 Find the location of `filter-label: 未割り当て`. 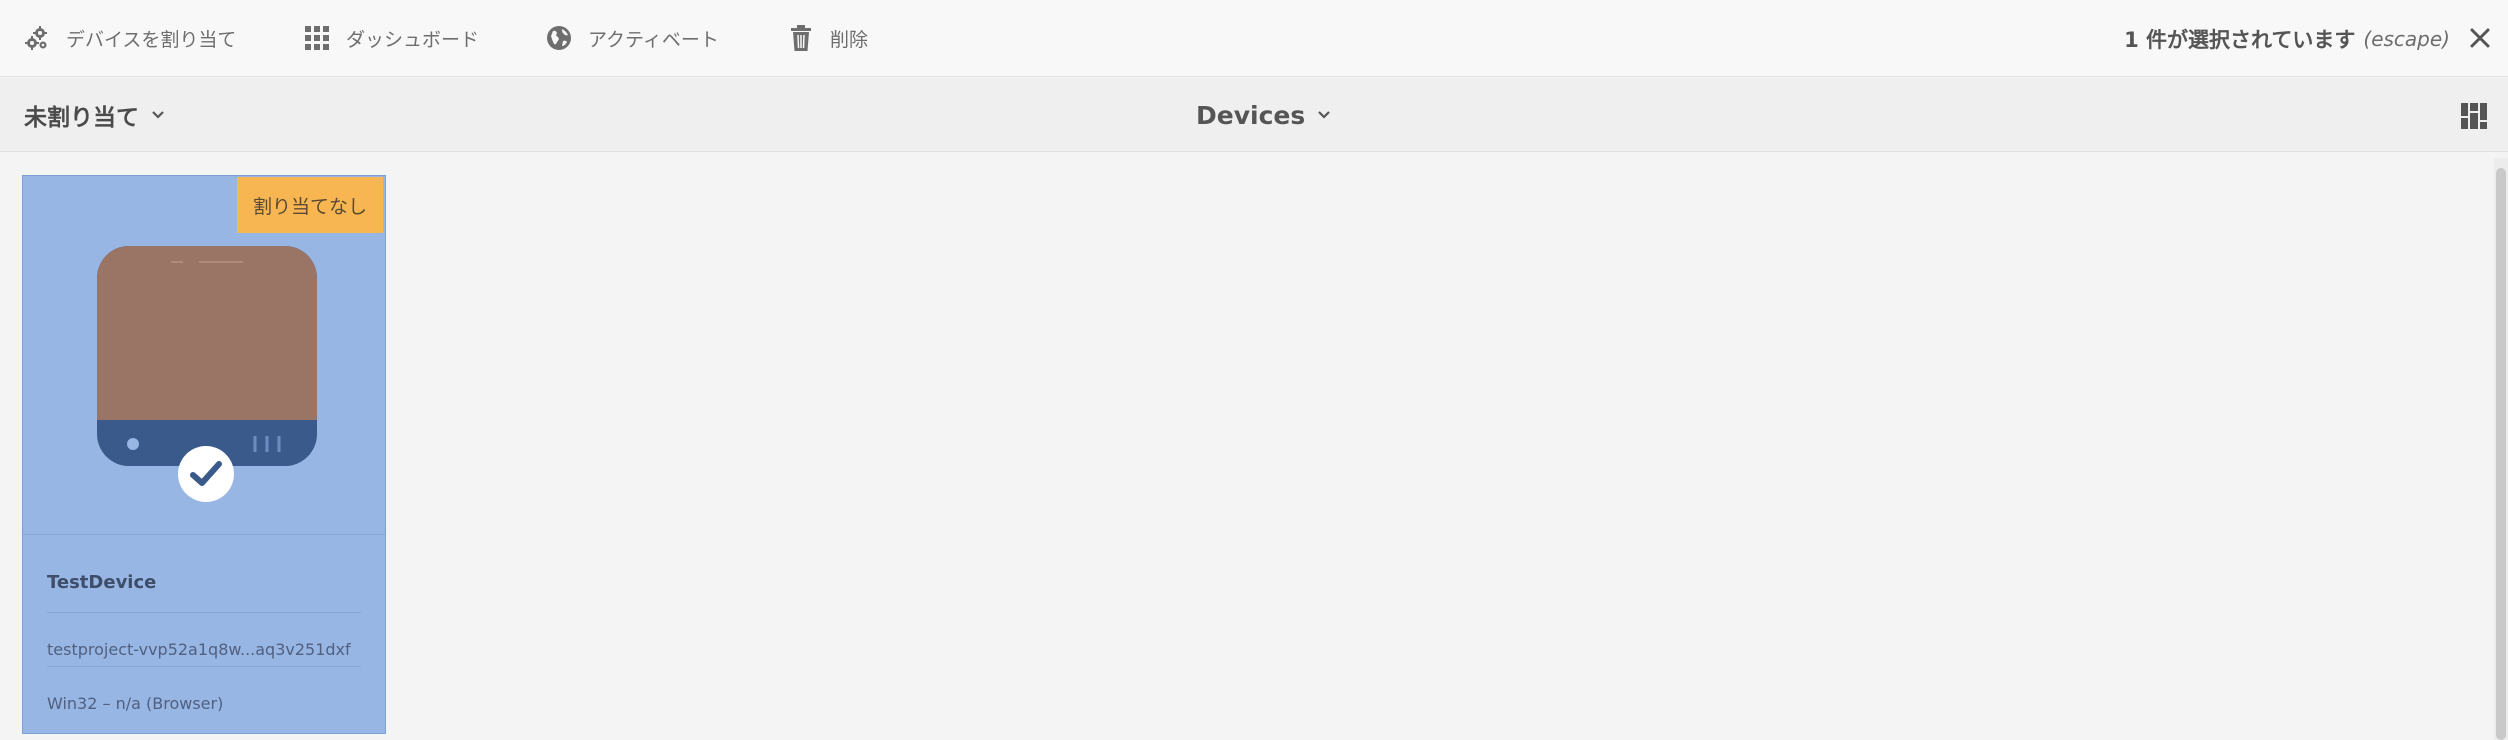

filter-label: 未割り当て is located at coordinates (81, 118).